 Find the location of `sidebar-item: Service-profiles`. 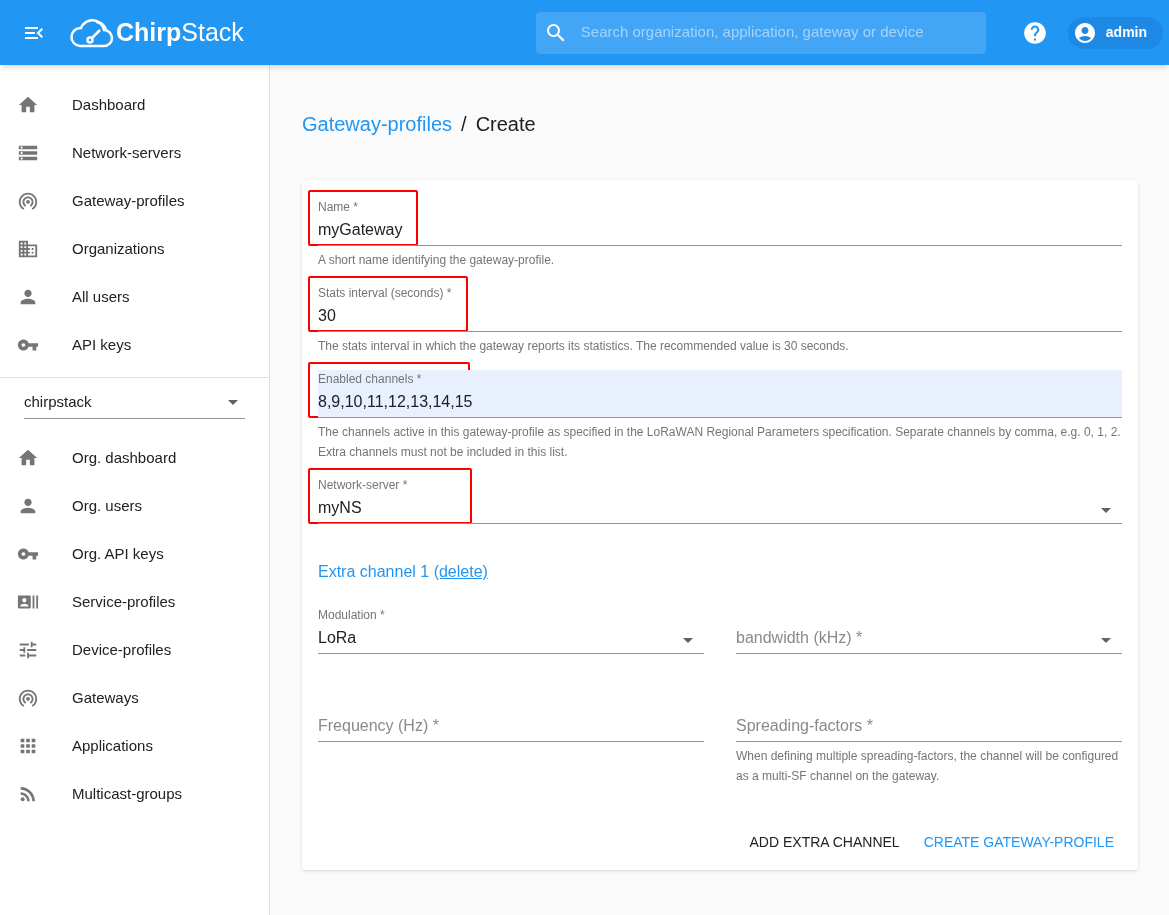

sidebar-item: Service-profiles is located at coordinates (134, 602).